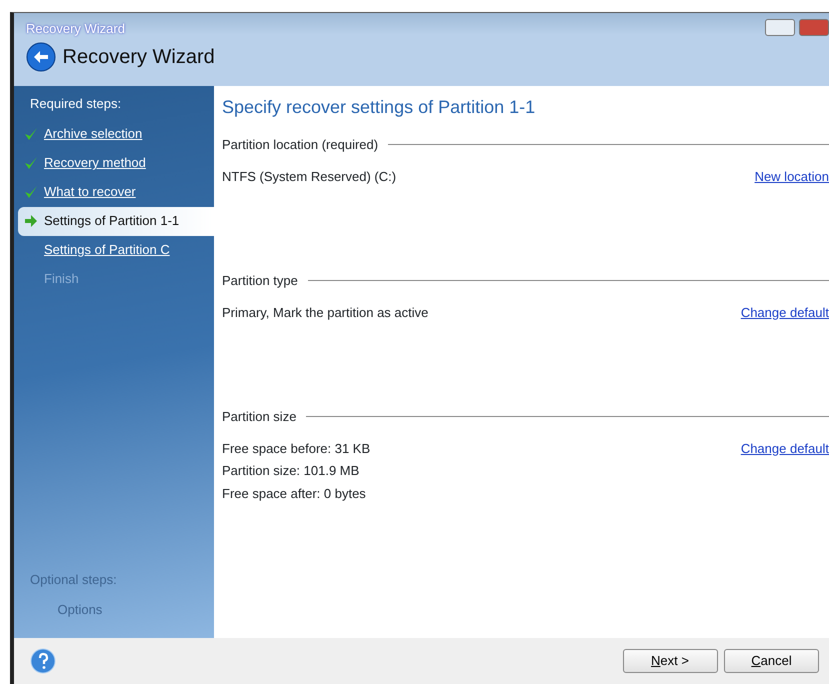 The width and height of the screenshot is (829, 684). I want to click on step-label: Finish, so click(61, 279).